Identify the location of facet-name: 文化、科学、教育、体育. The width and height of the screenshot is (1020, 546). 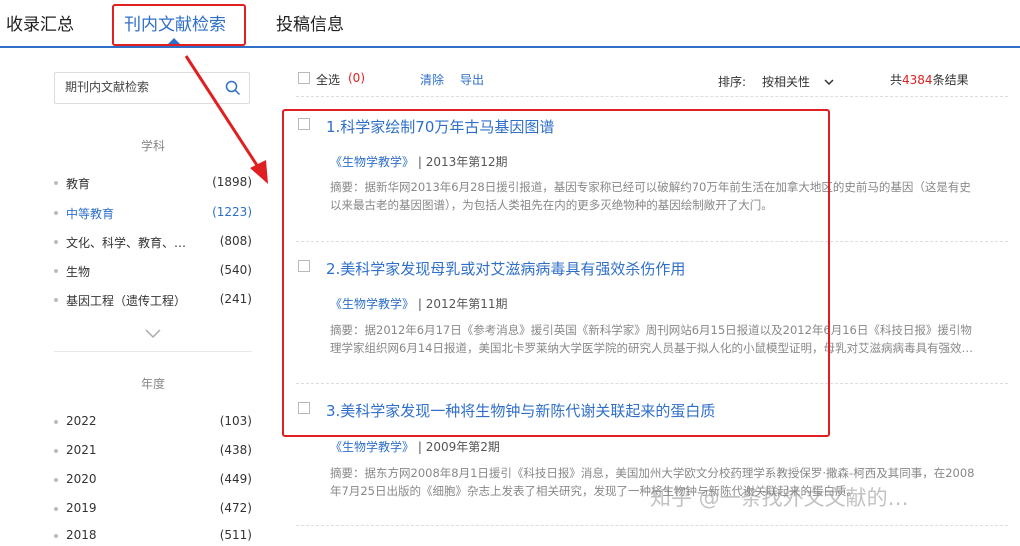
(128, 243).